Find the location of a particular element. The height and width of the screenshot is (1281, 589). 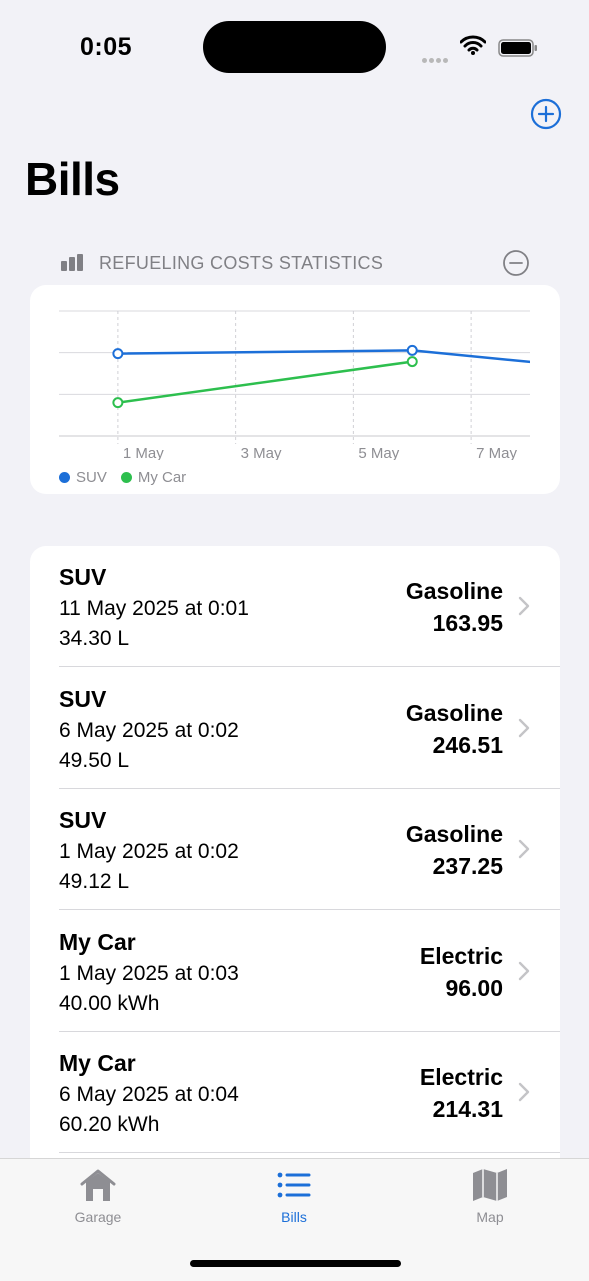

chart-legend: SUV My Car is located at coordinates (122, 477).